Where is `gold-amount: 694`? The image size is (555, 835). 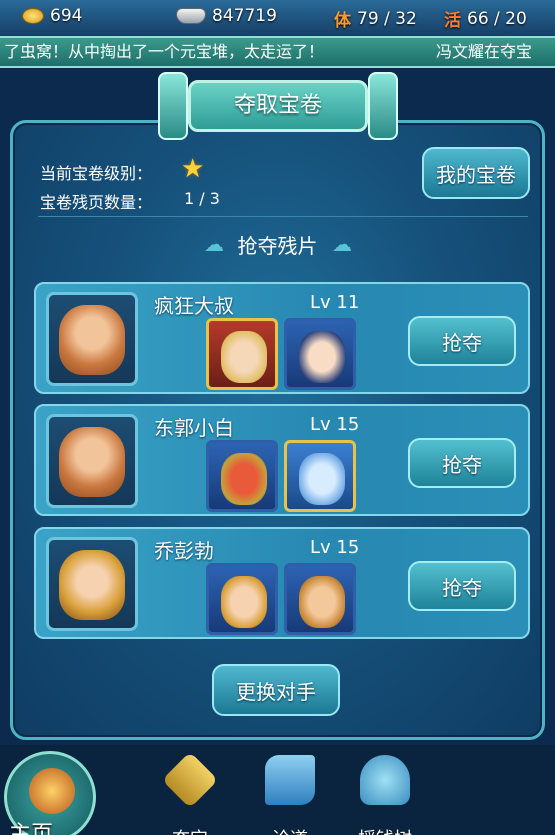 gold-amount: 694 is located at coordinates (66, 16).